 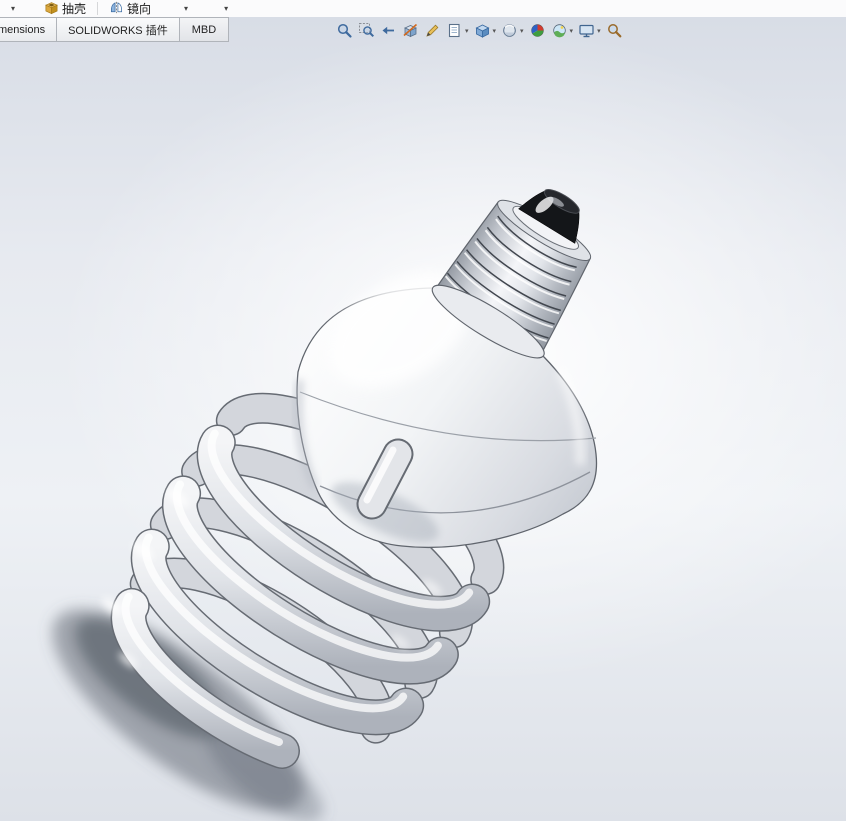 What do you see at coordinates (116, 9) in the screenshot?
I see `mirror-icon` at bounding box center [116, 9].